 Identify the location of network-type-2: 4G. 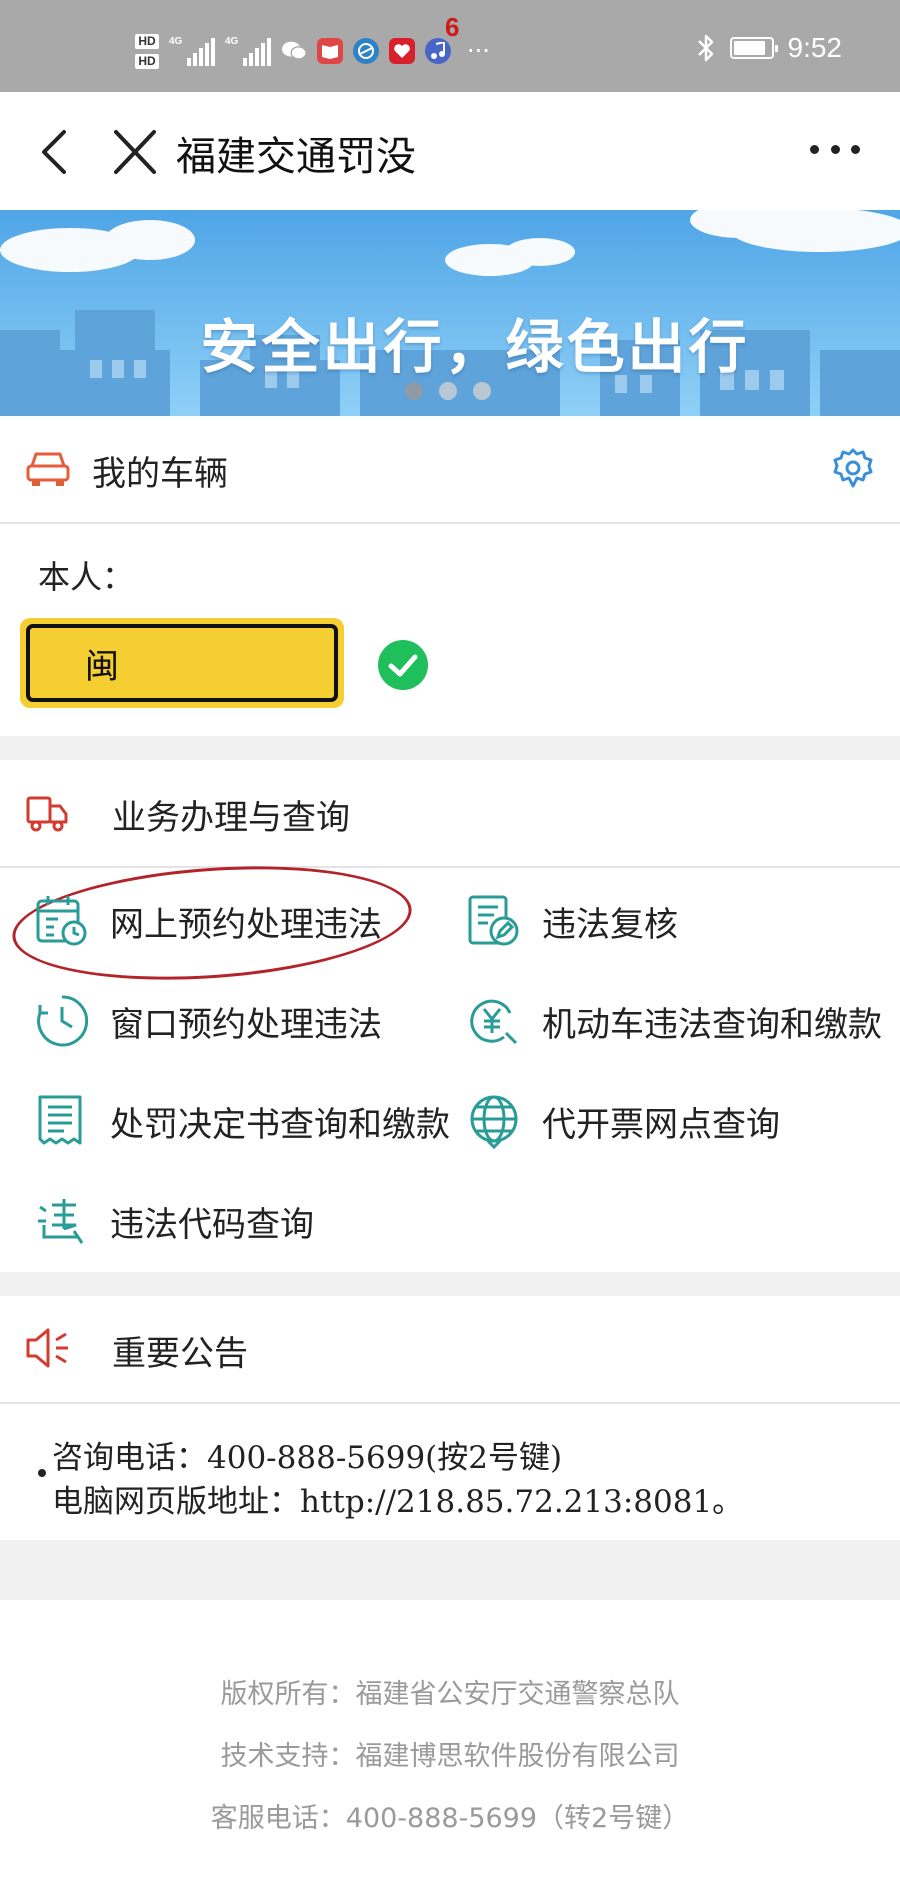
(232, 41).